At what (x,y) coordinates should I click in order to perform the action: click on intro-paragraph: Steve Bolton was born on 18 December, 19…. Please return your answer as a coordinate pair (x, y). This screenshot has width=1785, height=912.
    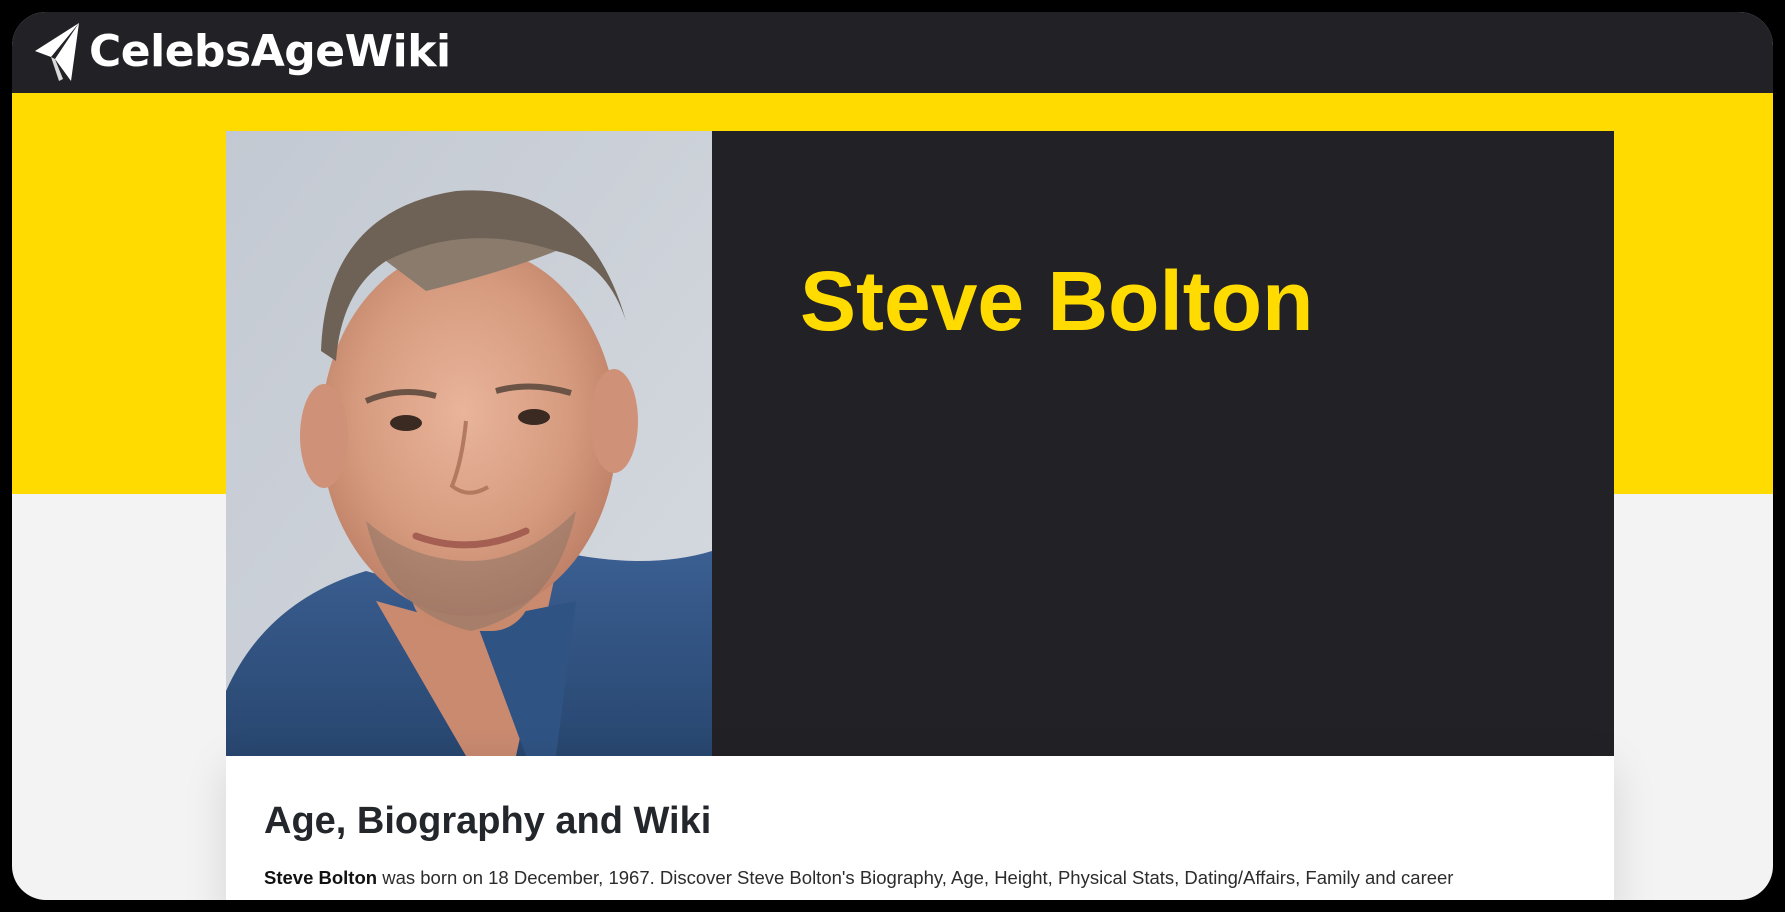
    Looking at the image, I should click on (929, 878).